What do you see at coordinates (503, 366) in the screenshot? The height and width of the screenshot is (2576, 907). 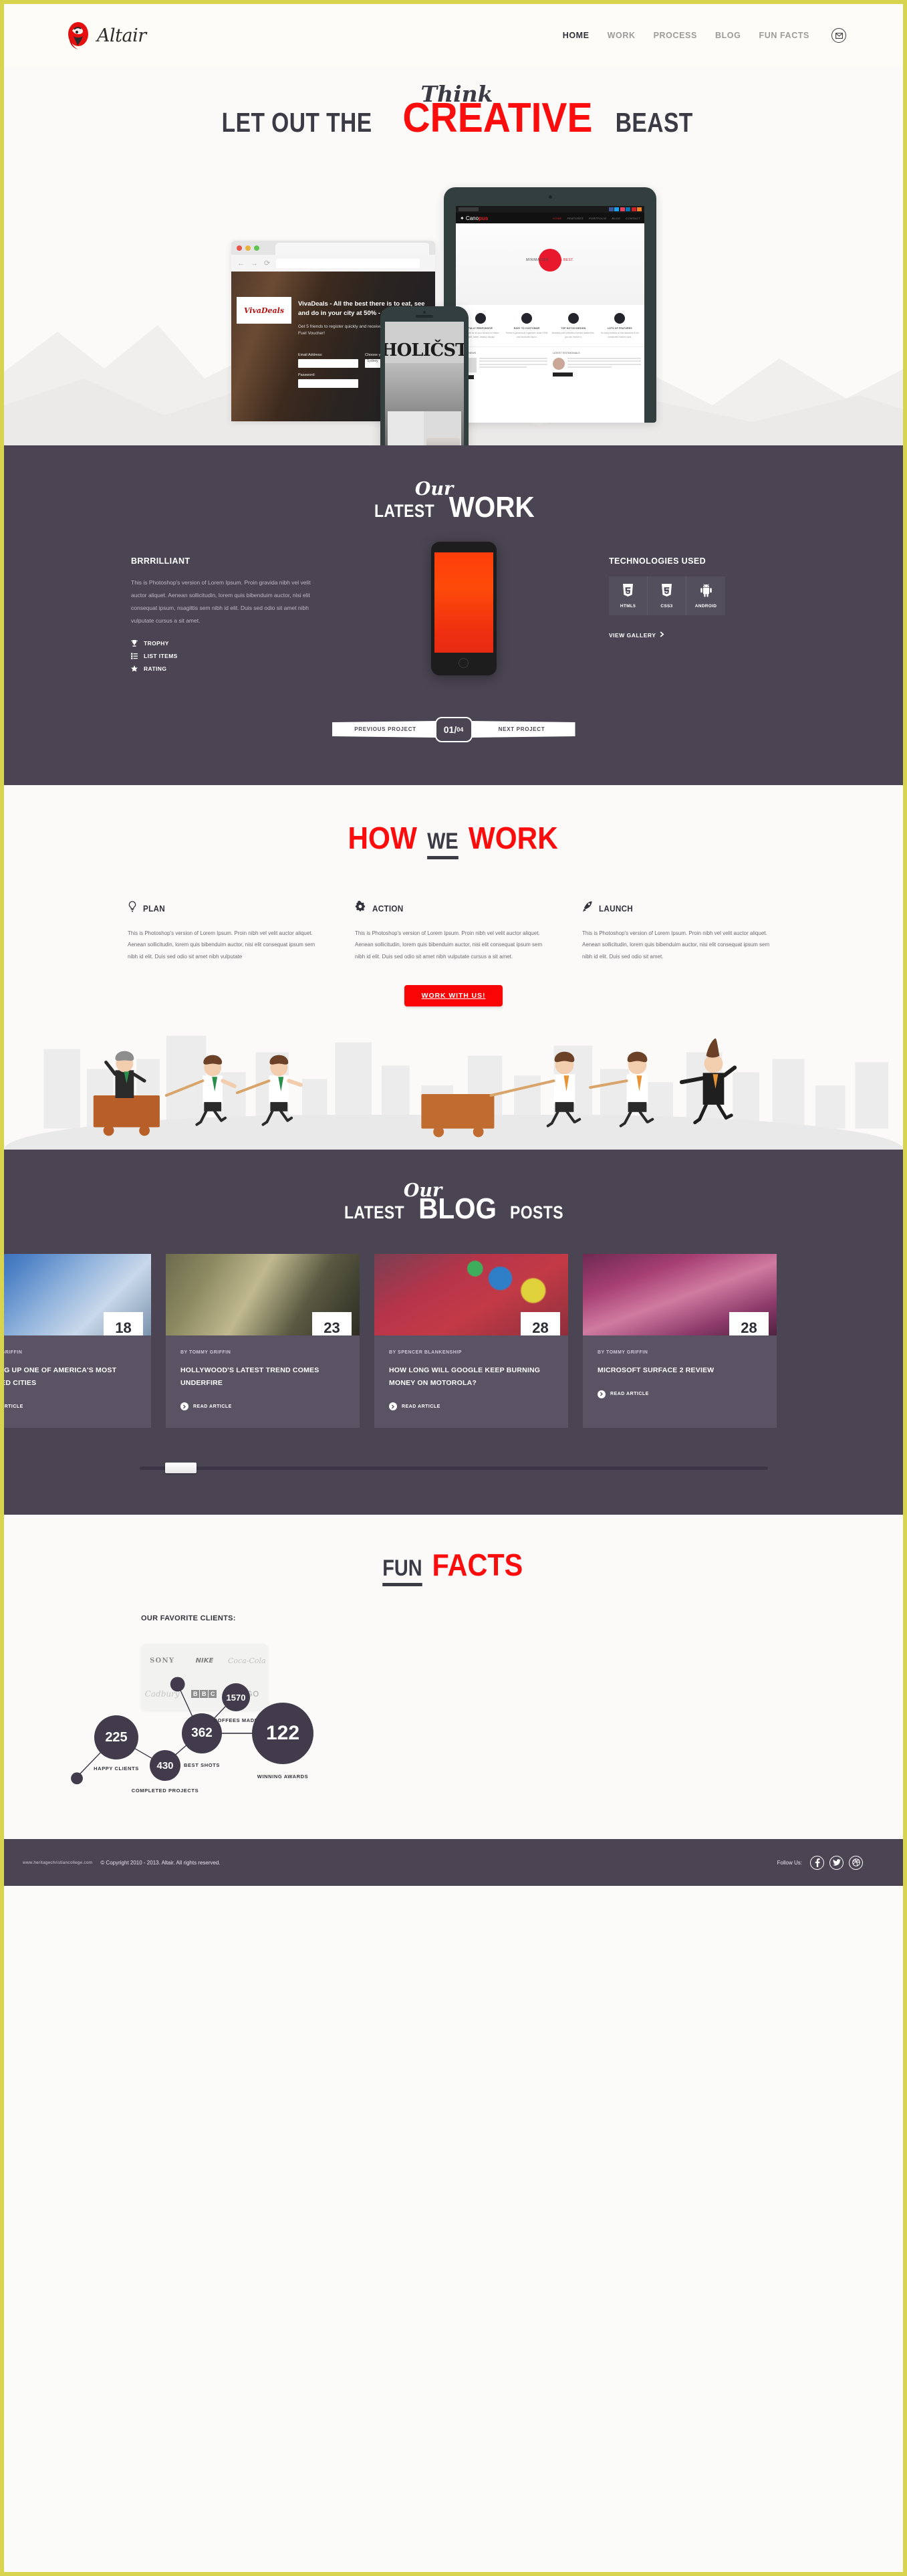 I see `latest-news-block: LATEST NEWS` at bounding box center [503, 366].